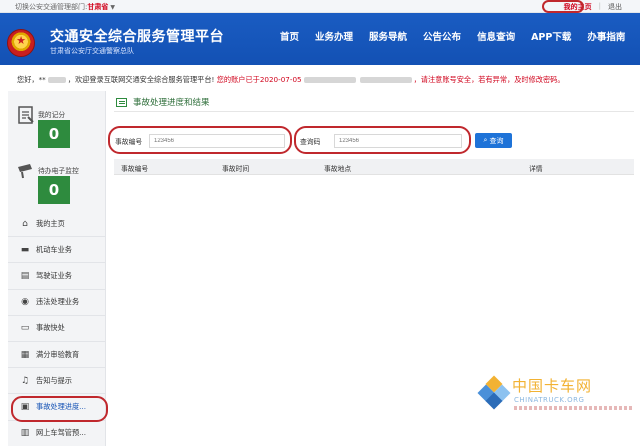 The image size is (640, 446). Describe the element at coordinates (26, 115) in the screenshot. I see `clipboard-icon` at that location.